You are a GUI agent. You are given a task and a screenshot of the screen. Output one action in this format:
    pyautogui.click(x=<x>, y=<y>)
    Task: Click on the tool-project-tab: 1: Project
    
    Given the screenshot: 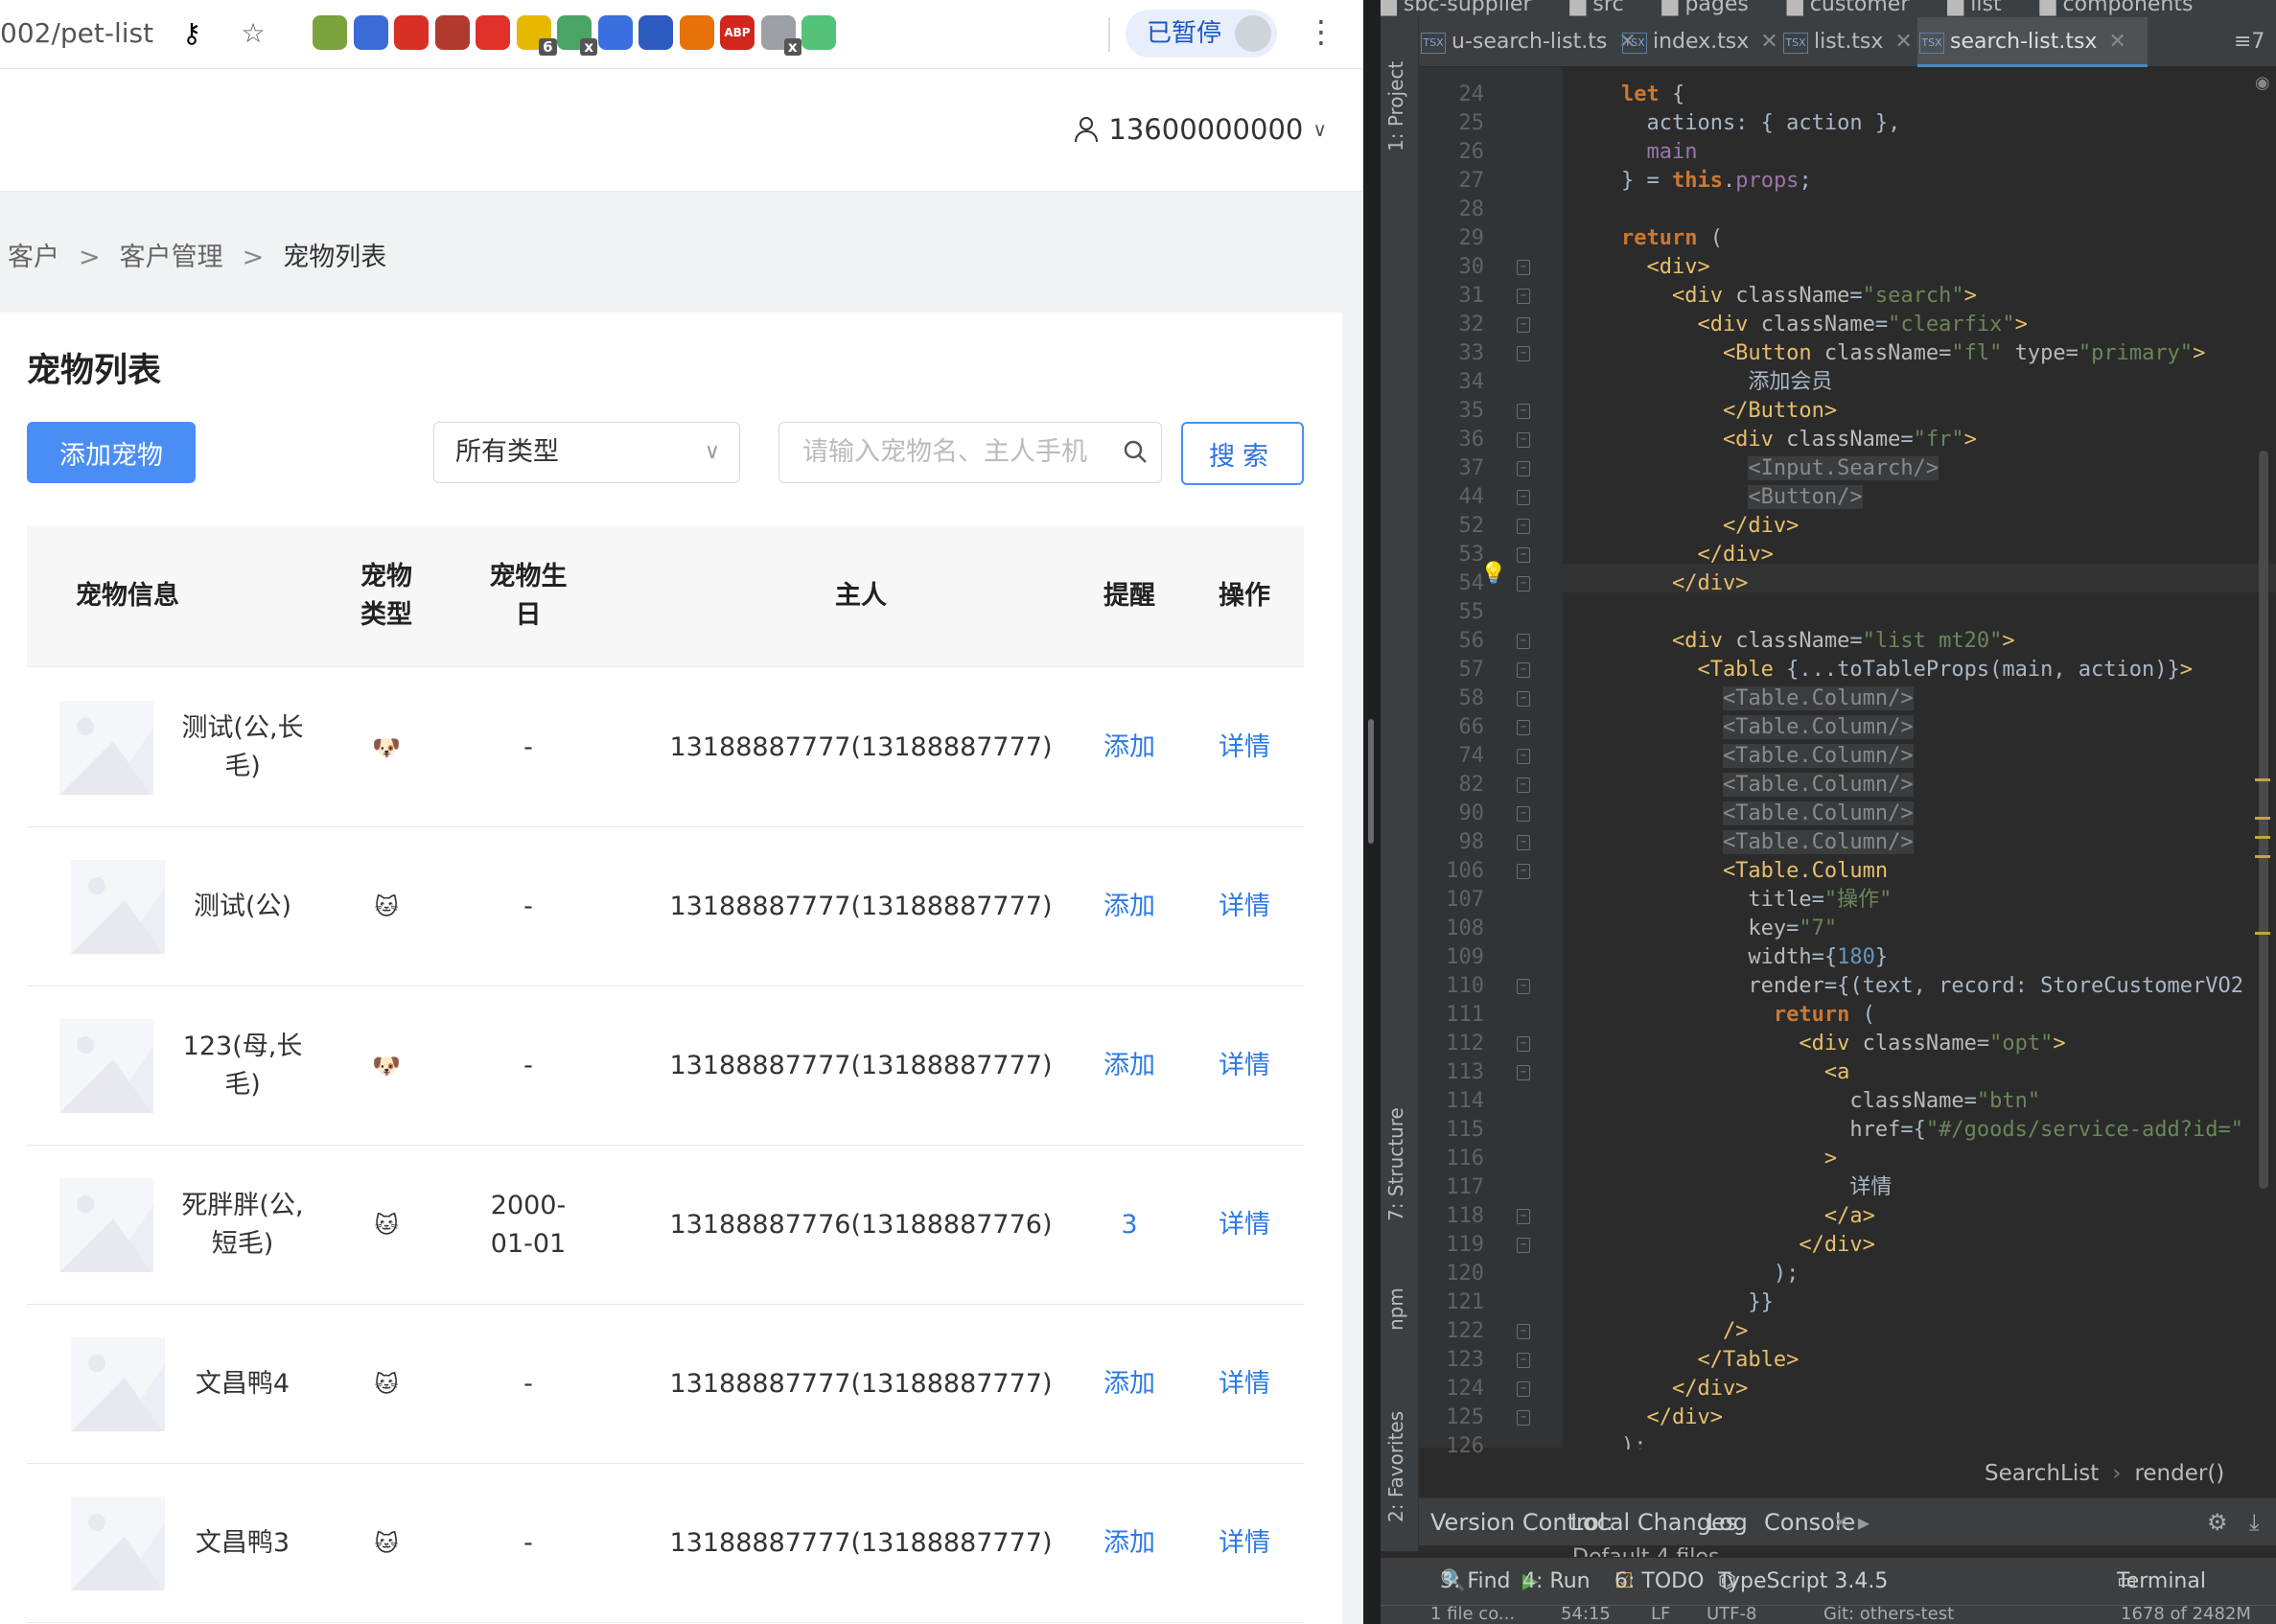 What is the action you would take?
    pyautogui.click(x=1395, y=106)
    